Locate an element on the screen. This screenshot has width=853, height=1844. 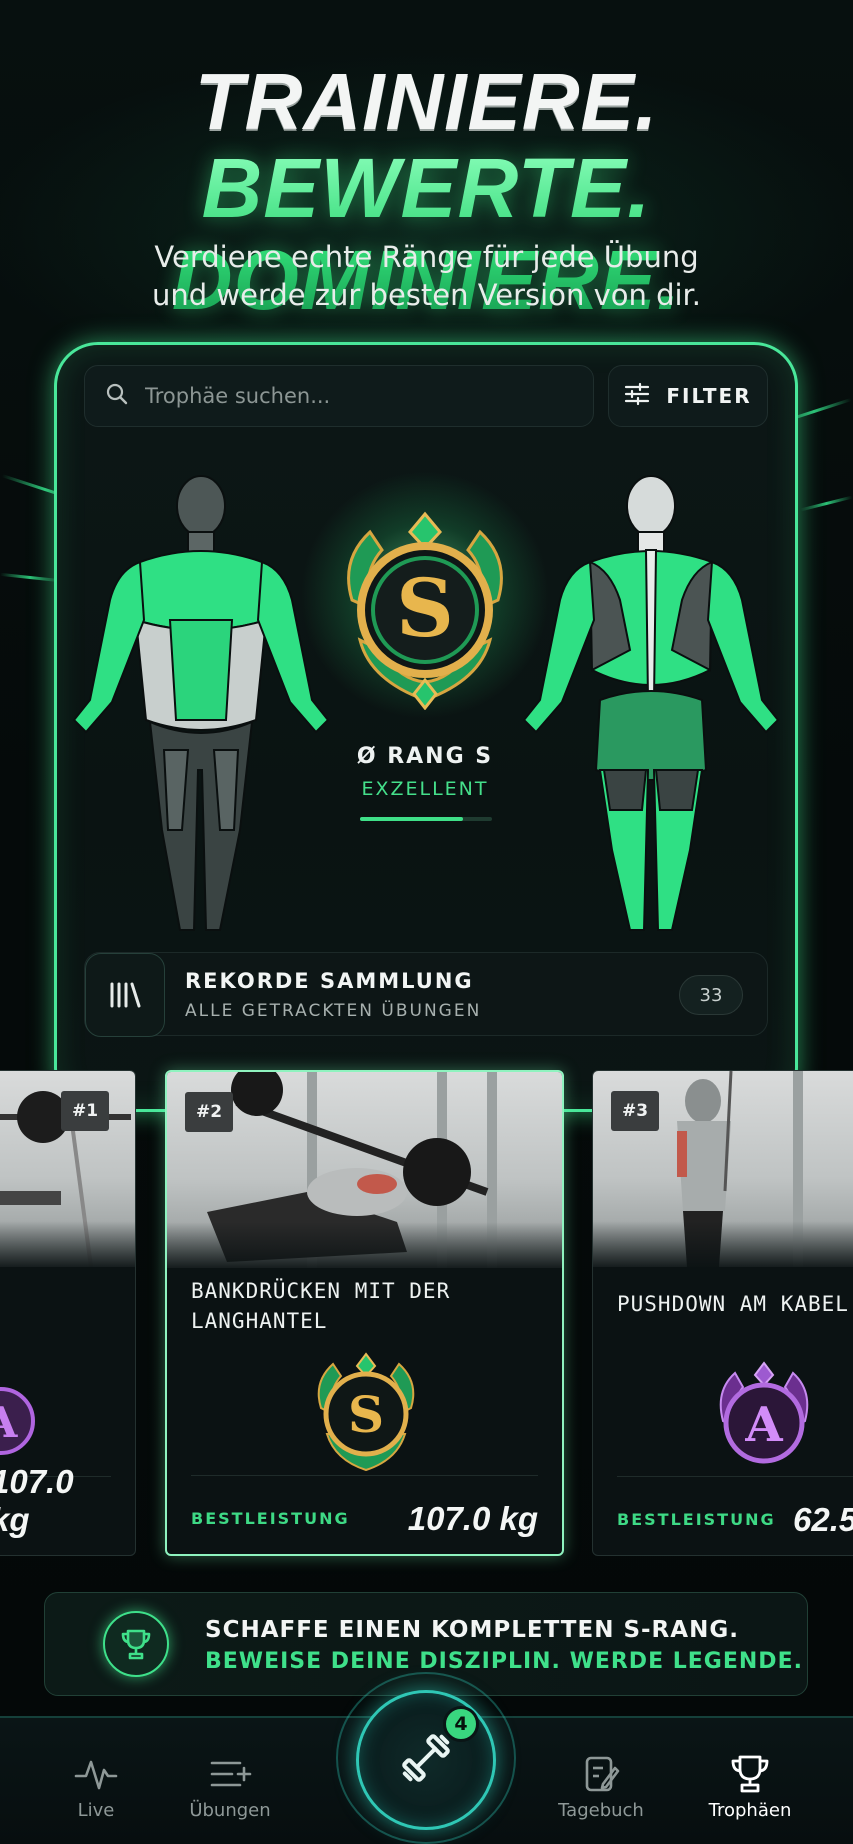
hero-title-line1: TRAINIERE. is located at coordinates (426, 101).